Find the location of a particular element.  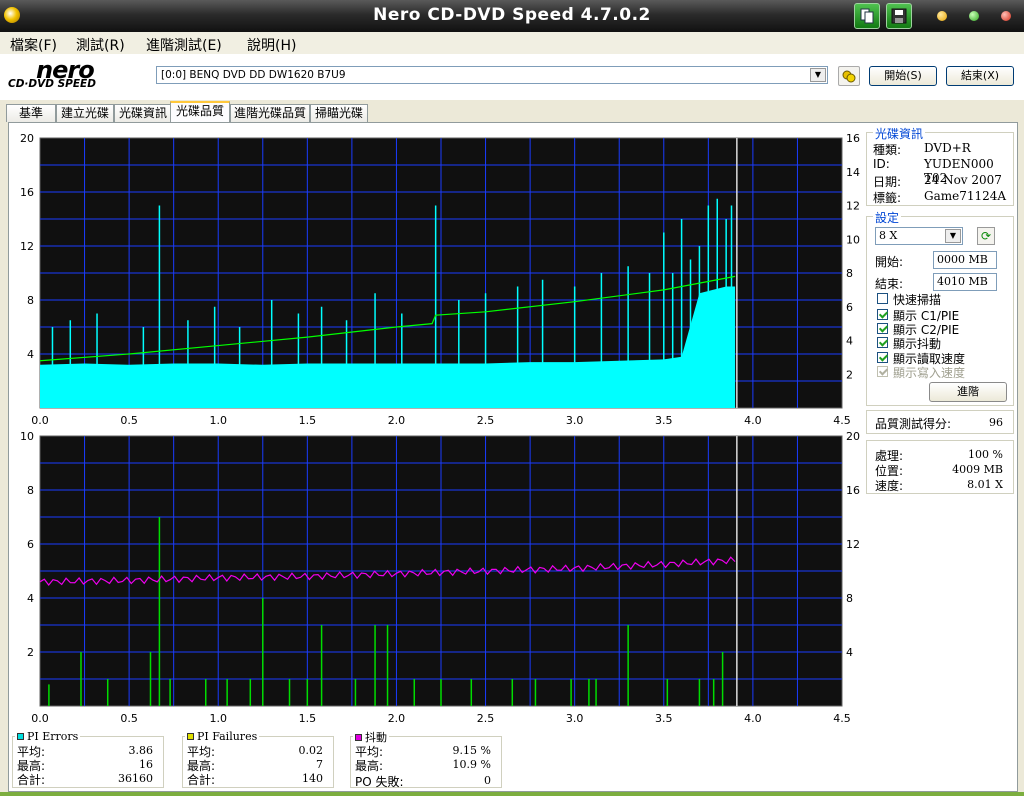

chart1-y-tick: 20 is located at coordinates (27, 138).